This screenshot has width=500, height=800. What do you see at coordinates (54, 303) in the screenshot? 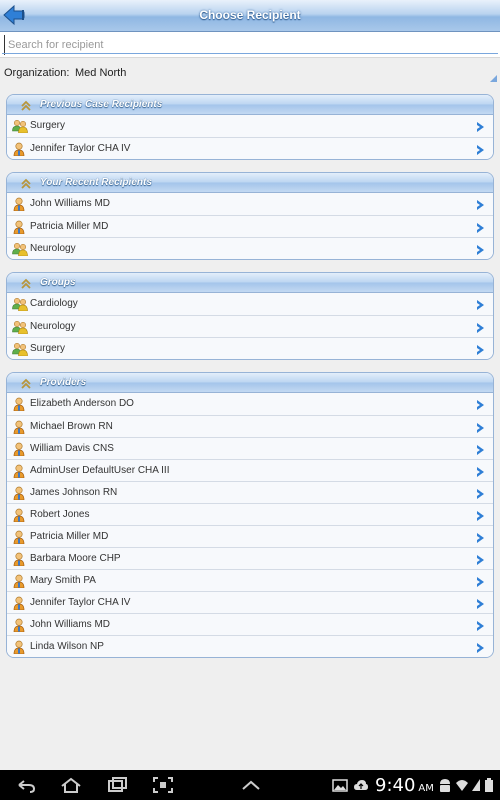
I see `recipient-label: Cardiology` at bounding box center [54, 303].